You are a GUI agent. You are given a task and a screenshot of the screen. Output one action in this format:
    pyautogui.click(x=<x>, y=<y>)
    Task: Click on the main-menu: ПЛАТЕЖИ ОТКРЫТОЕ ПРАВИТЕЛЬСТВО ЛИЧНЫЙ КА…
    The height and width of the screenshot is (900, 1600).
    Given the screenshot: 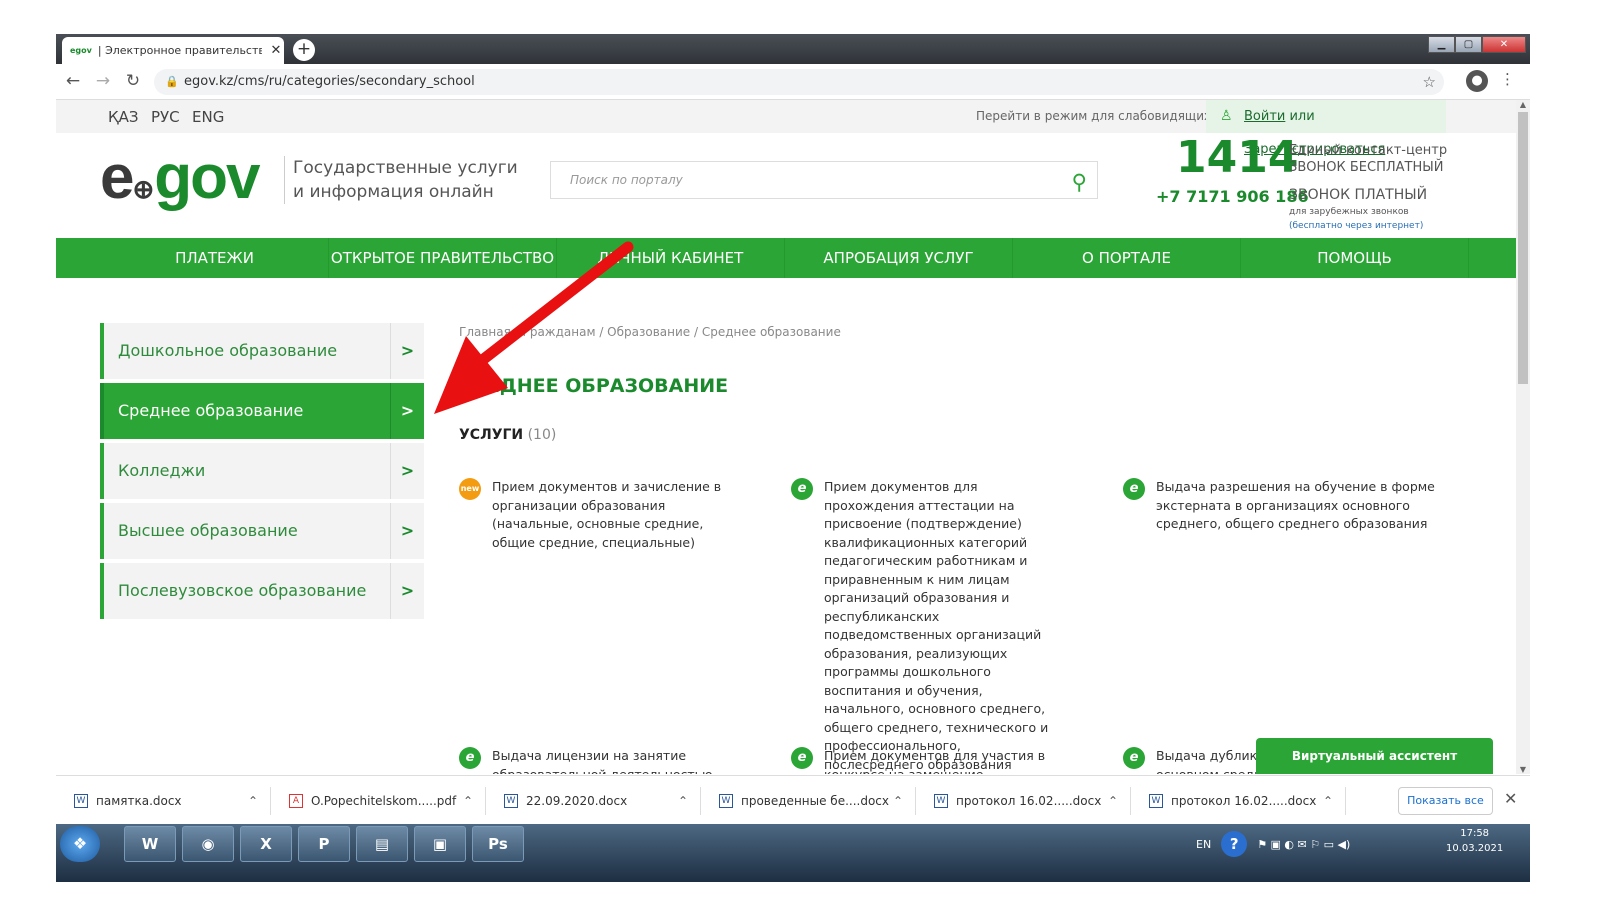 What is the action you would take?
    pyautogui.click(x=786, y=258)
    